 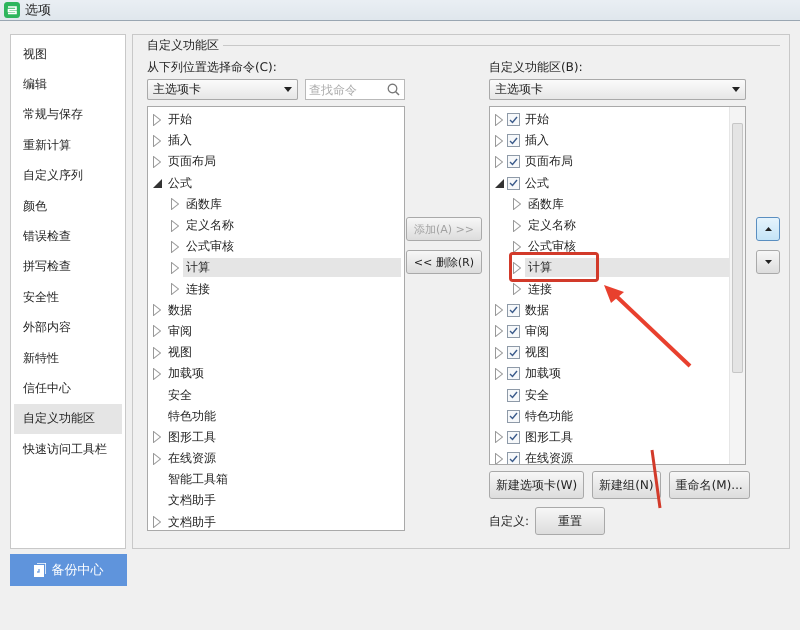 What do you see at coordinates (68, 84) in the screenshot?
I see `sidebar-item: 编辑` at bounding box center [68, 84].